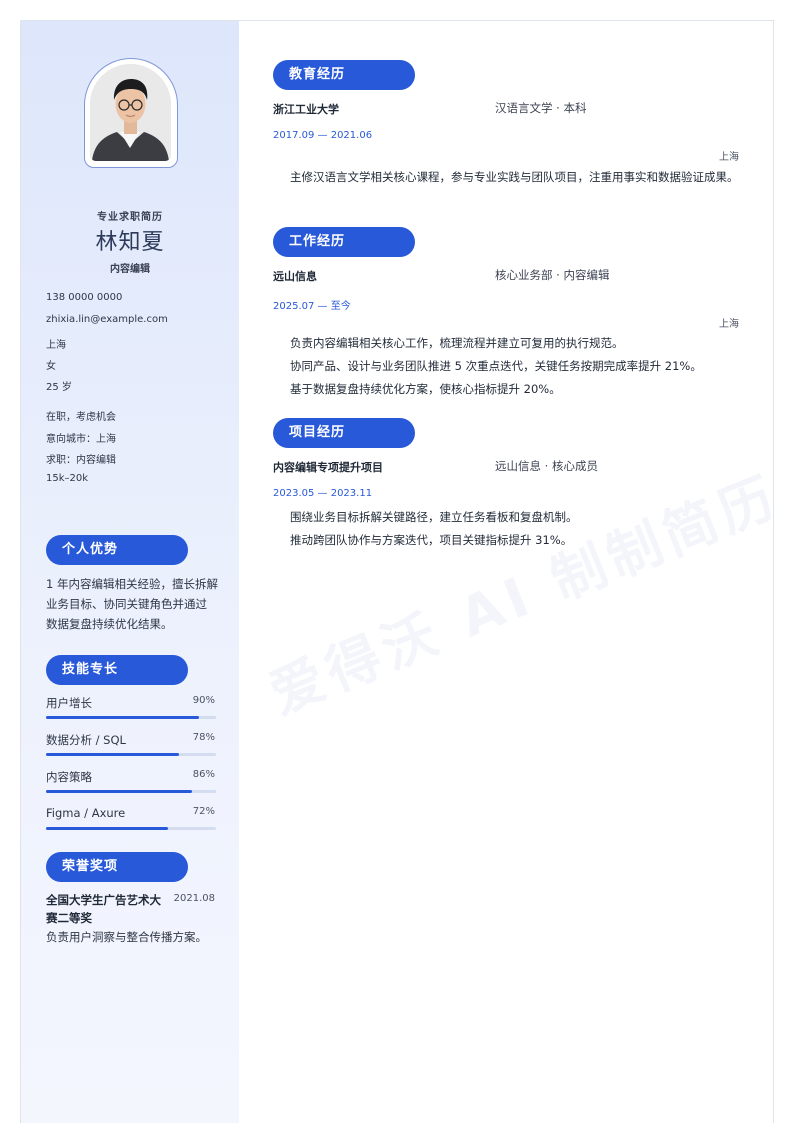 The height and width of the screenshot is (1123, 794). What do you see at coordinates (86, 740) in the screenshot?
I see `skill-name: 数据分析 / SQL` at bounding box center [86, 740].